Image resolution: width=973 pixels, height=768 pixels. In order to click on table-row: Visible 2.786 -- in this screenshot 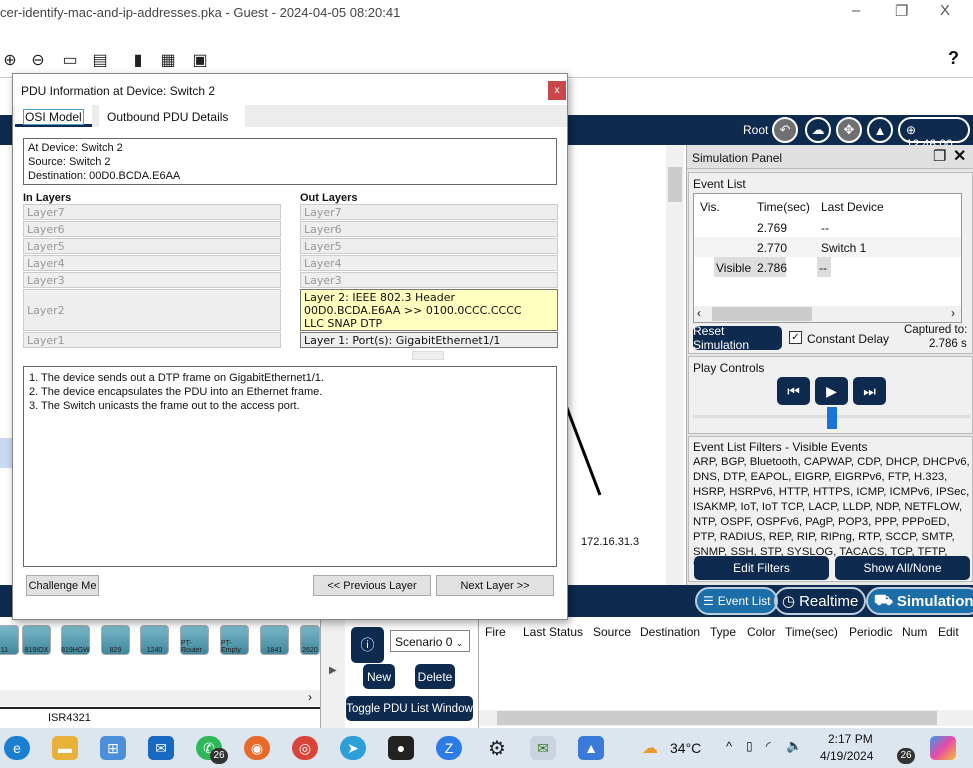, I will do `click(827, 267)`.